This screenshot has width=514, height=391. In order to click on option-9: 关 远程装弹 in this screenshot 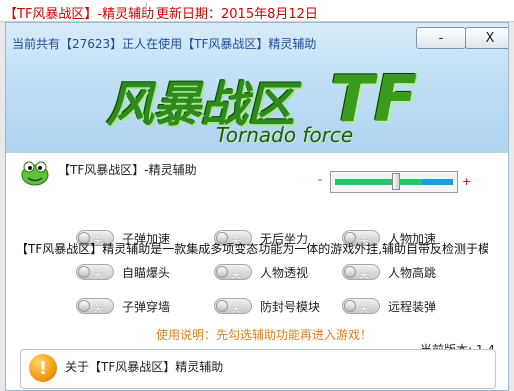, I will do `click(389, 306)`.